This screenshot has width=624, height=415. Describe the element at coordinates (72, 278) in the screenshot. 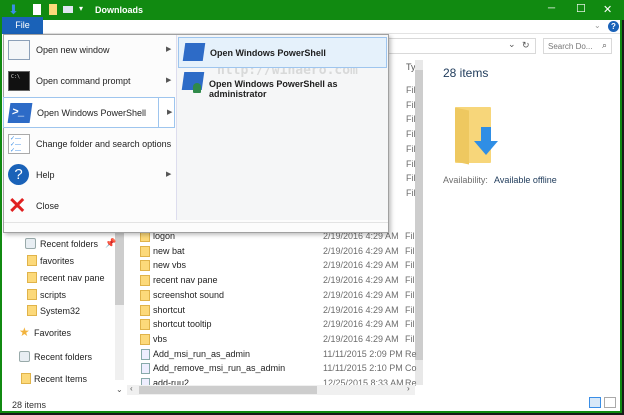

I see `nav-label: recent nav pane` at that location.